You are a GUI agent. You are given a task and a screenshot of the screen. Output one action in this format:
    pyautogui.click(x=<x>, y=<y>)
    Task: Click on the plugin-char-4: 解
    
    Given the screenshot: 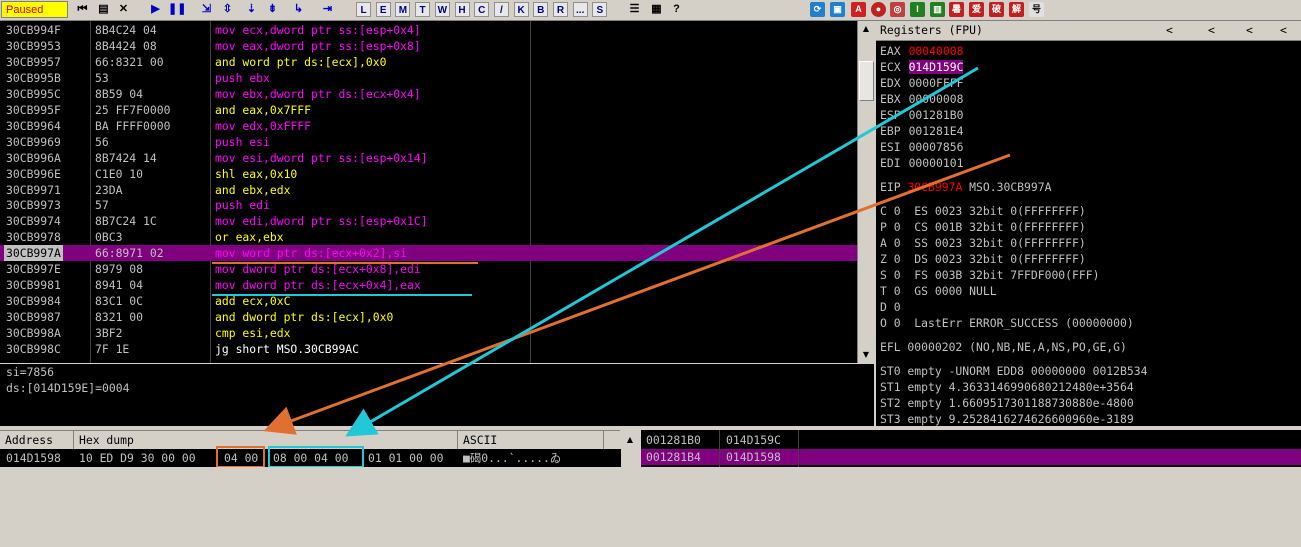 What is the action you would take?
    pyautogui.click(x=1016, y=9)
    